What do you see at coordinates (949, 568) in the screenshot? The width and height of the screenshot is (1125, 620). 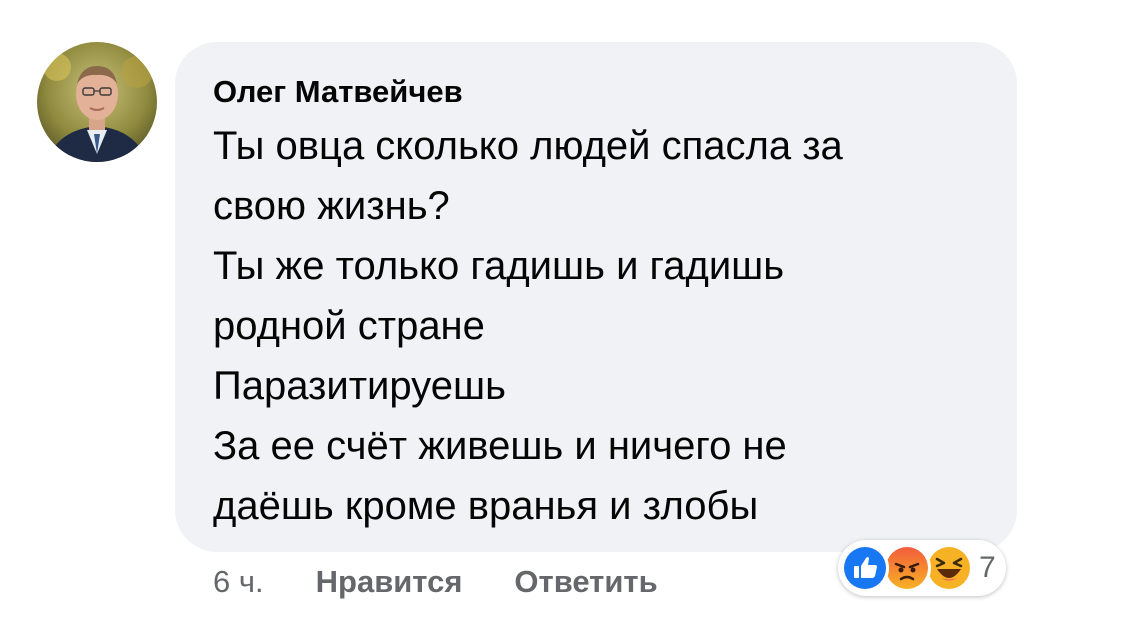 I see `haha-icon` at bounding box center [949, 568].